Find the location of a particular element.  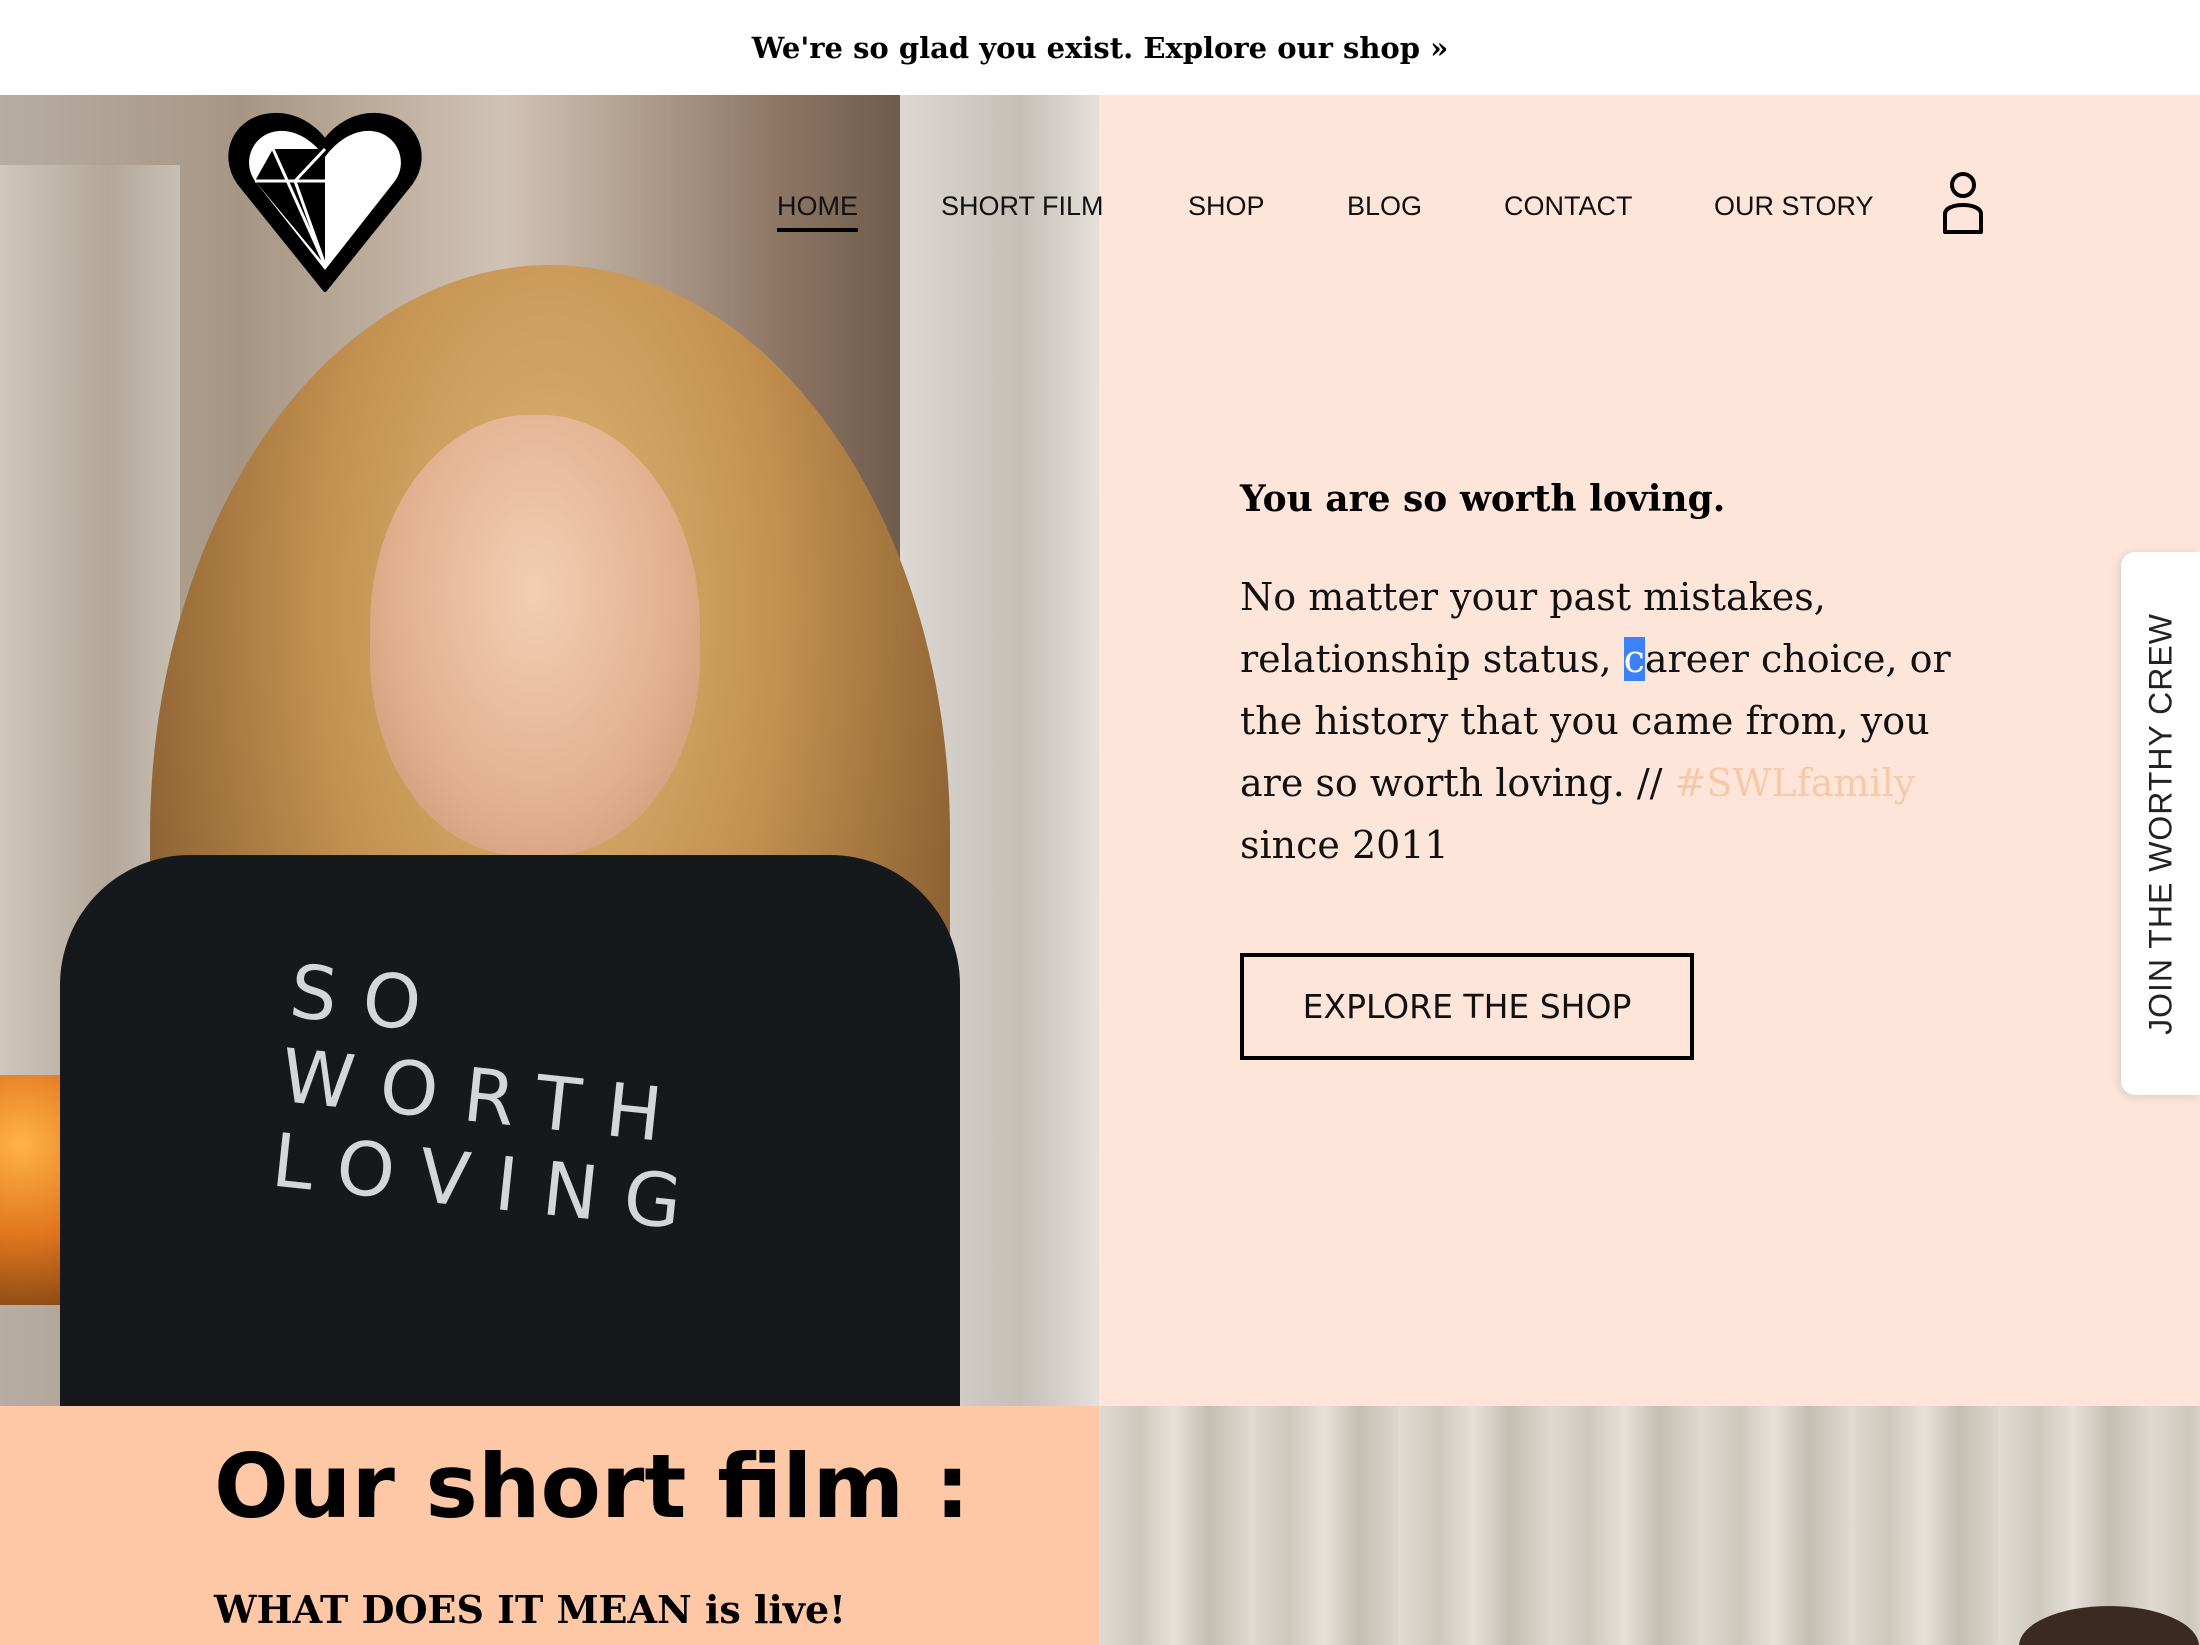

user-account-icon is located at coordinates (1963, 203).